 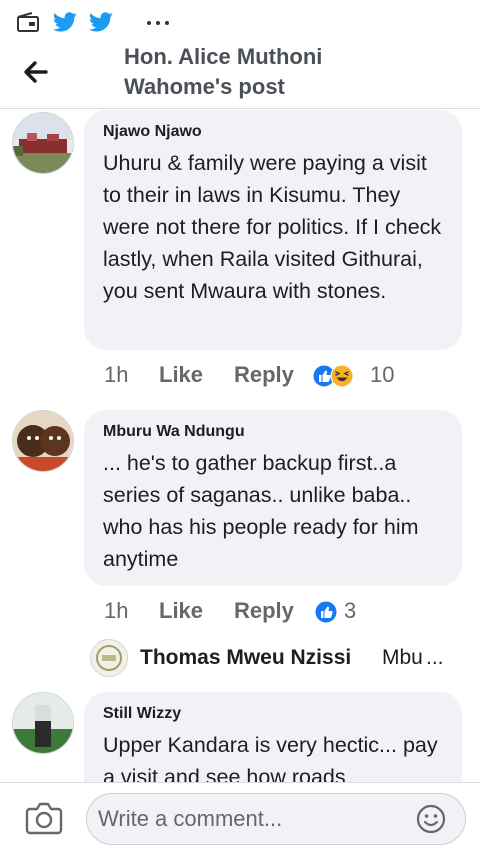 I want to click on more-icon, so click(x=158, y=23).